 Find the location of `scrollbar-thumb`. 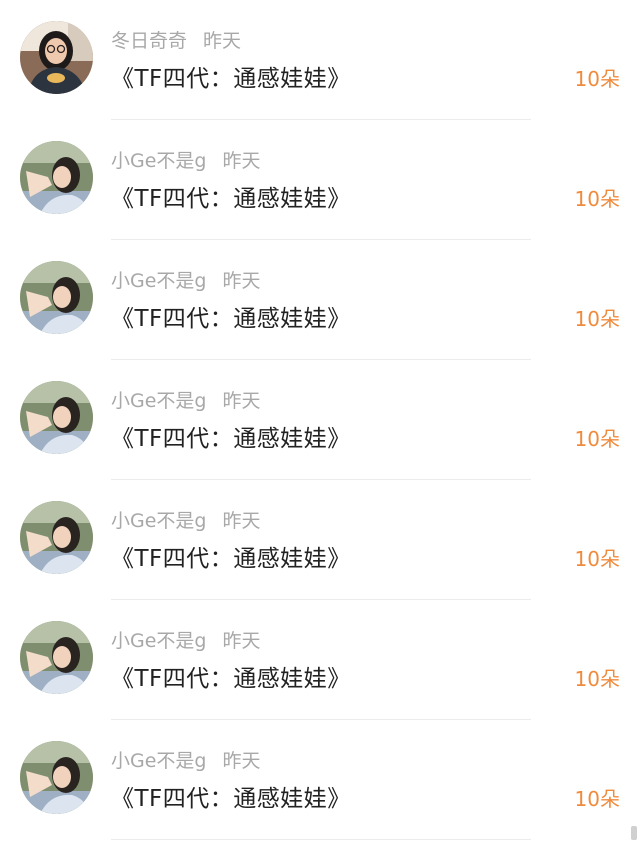

scrollbar-thumb is located at coordinates (634, 833).